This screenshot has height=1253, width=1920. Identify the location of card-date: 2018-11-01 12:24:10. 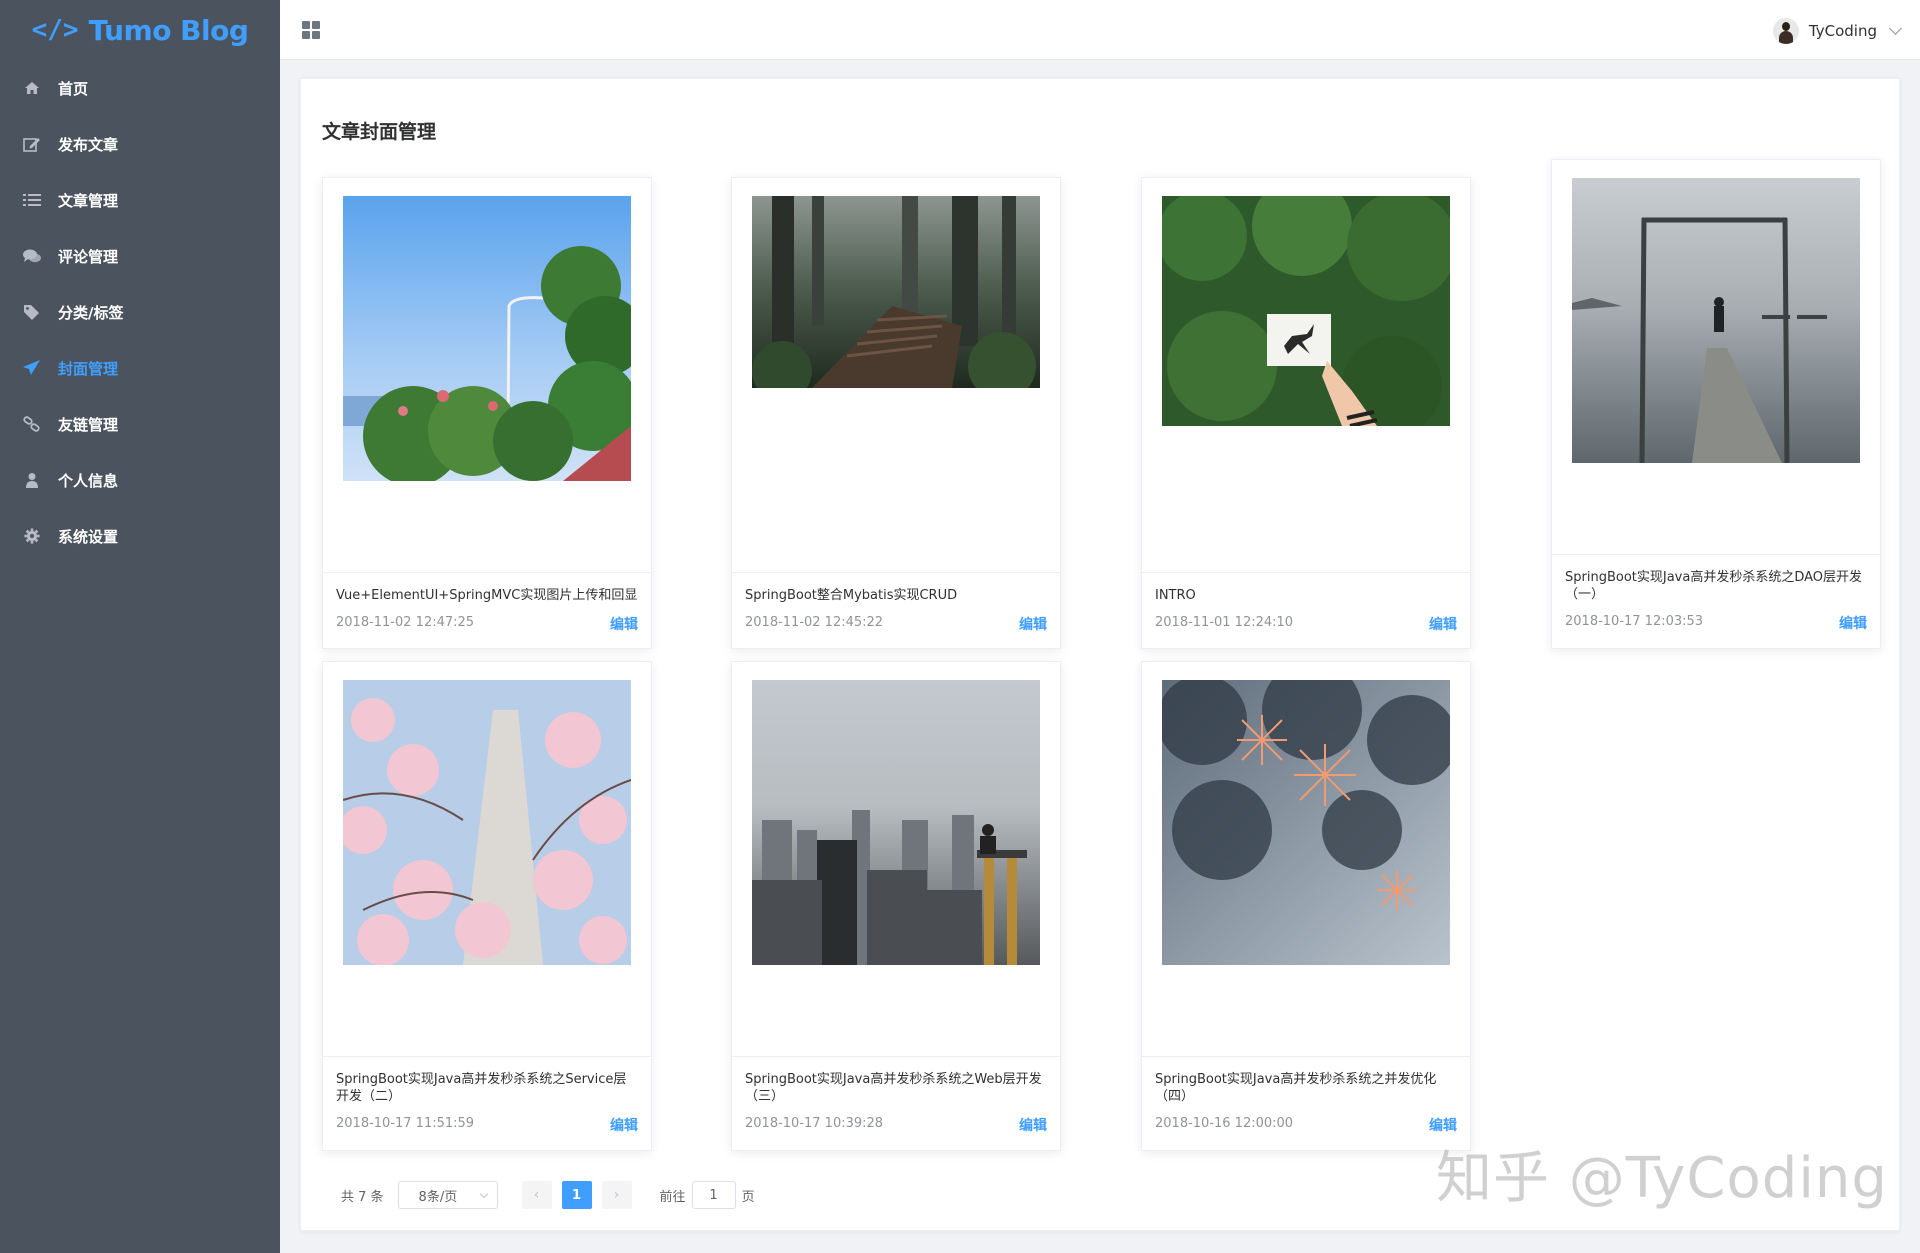
(1224, 622).